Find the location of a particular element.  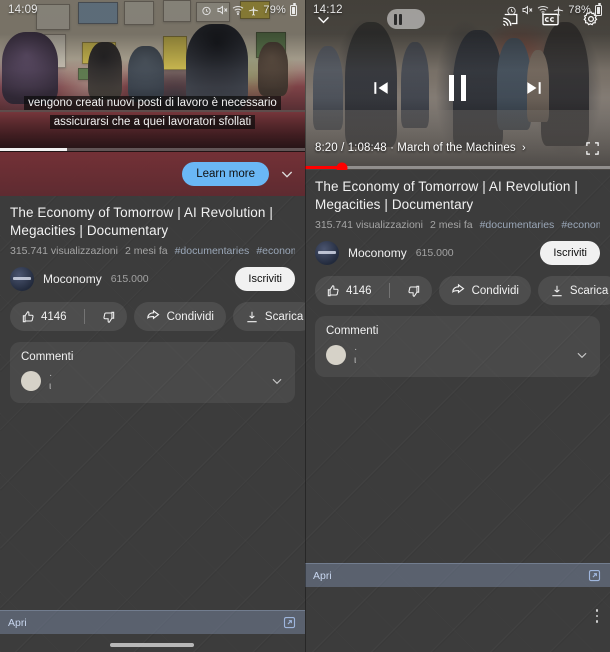

left-apri-bar: Apri is located at coordinates (152, 622).